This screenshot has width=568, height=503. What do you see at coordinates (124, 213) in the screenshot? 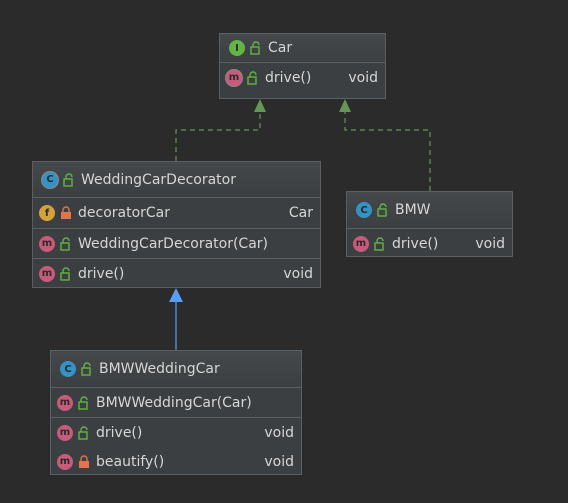
I see `field-name: decoratorCar` at bounding box center [124, 213].